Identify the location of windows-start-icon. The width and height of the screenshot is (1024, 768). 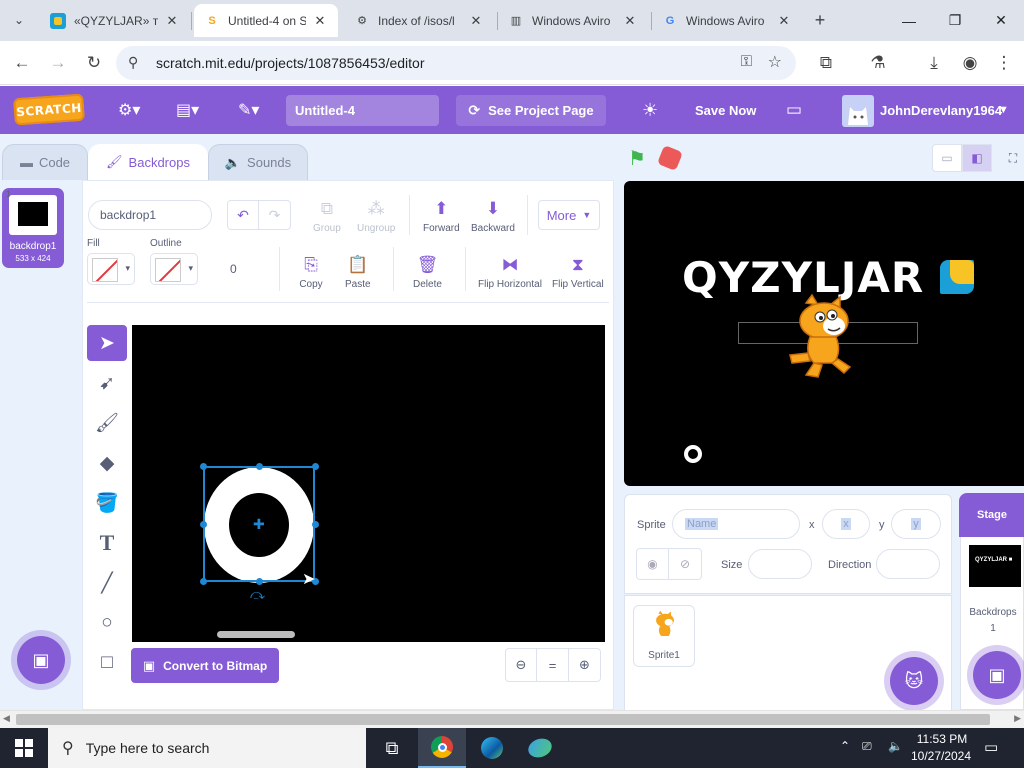
(24, 748).